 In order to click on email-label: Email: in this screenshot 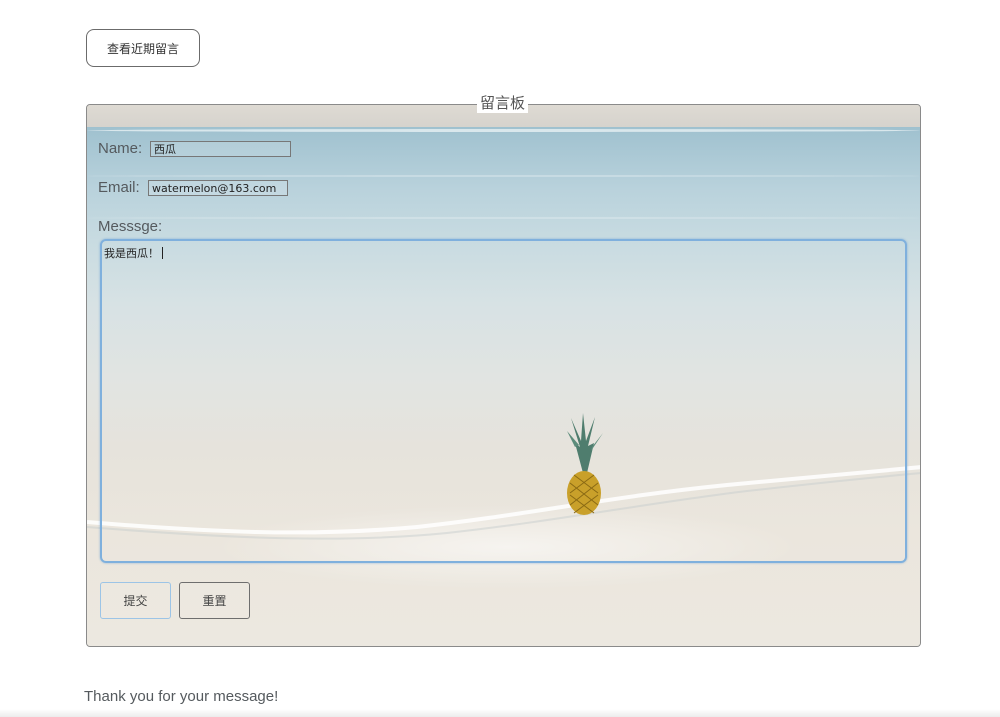, I will do `click(119, 187)`.